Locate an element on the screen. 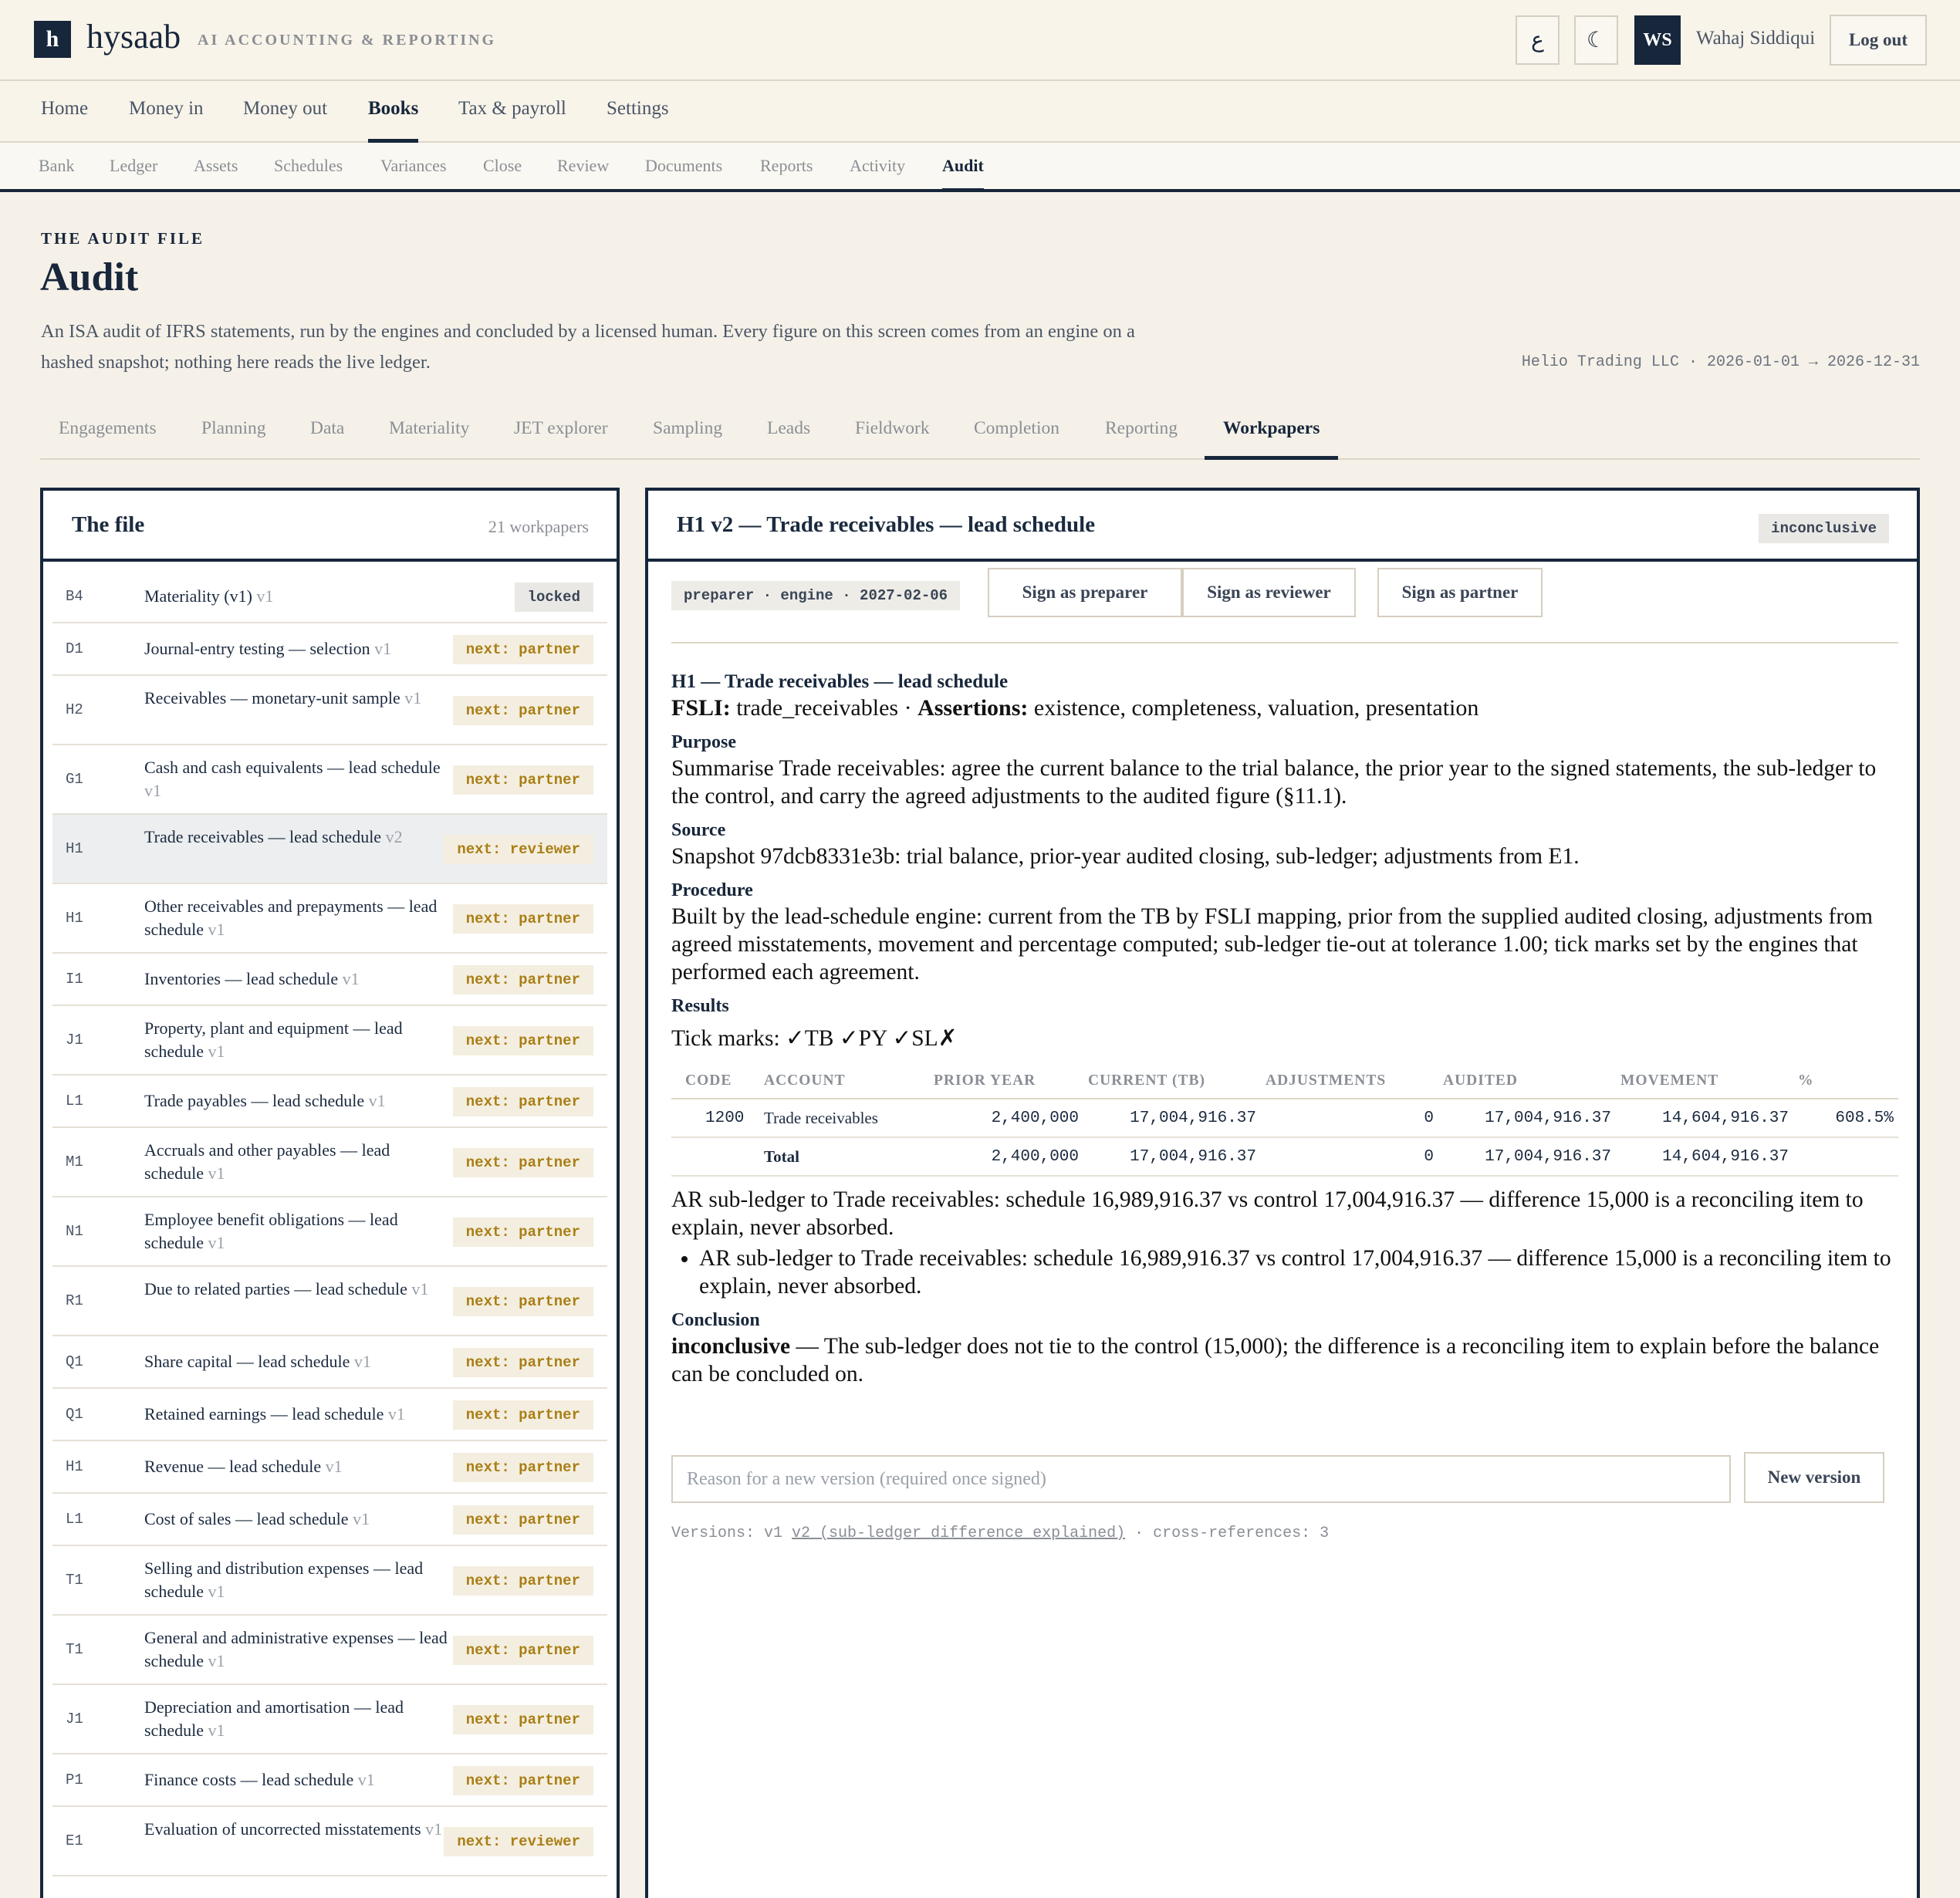 This screenshot has height=1898, width=1960. total-current: 17,004,916.37 is located at coordinates (1172, 1157).